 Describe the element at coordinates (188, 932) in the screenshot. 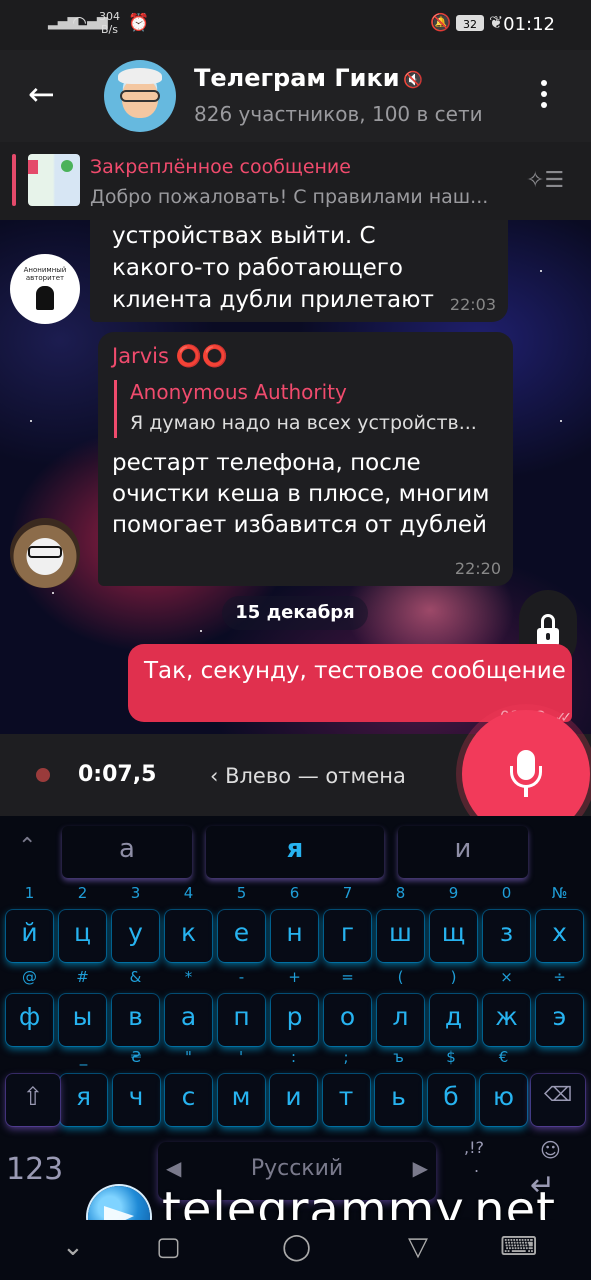

I see `key-char: к` at that location.